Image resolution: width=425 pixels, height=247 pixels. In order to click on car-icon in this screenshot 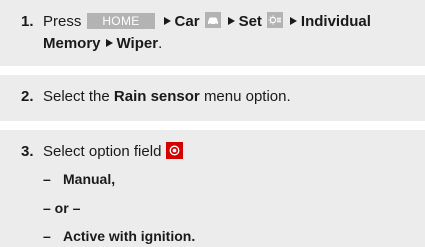, I will do `click(212, 20)`.